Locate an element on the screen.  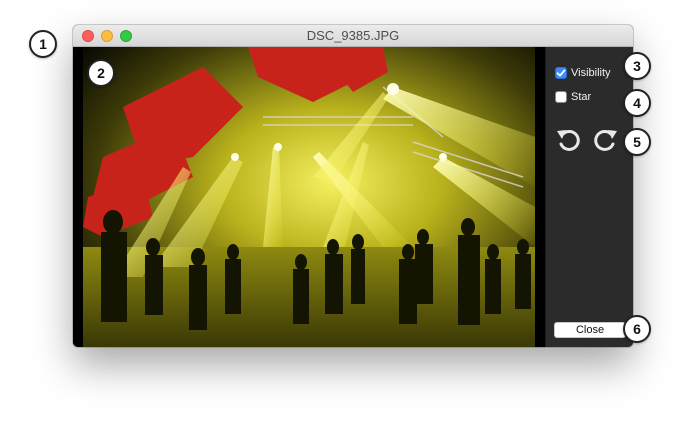
rotate-right-button is located at coordinates (605, 140).